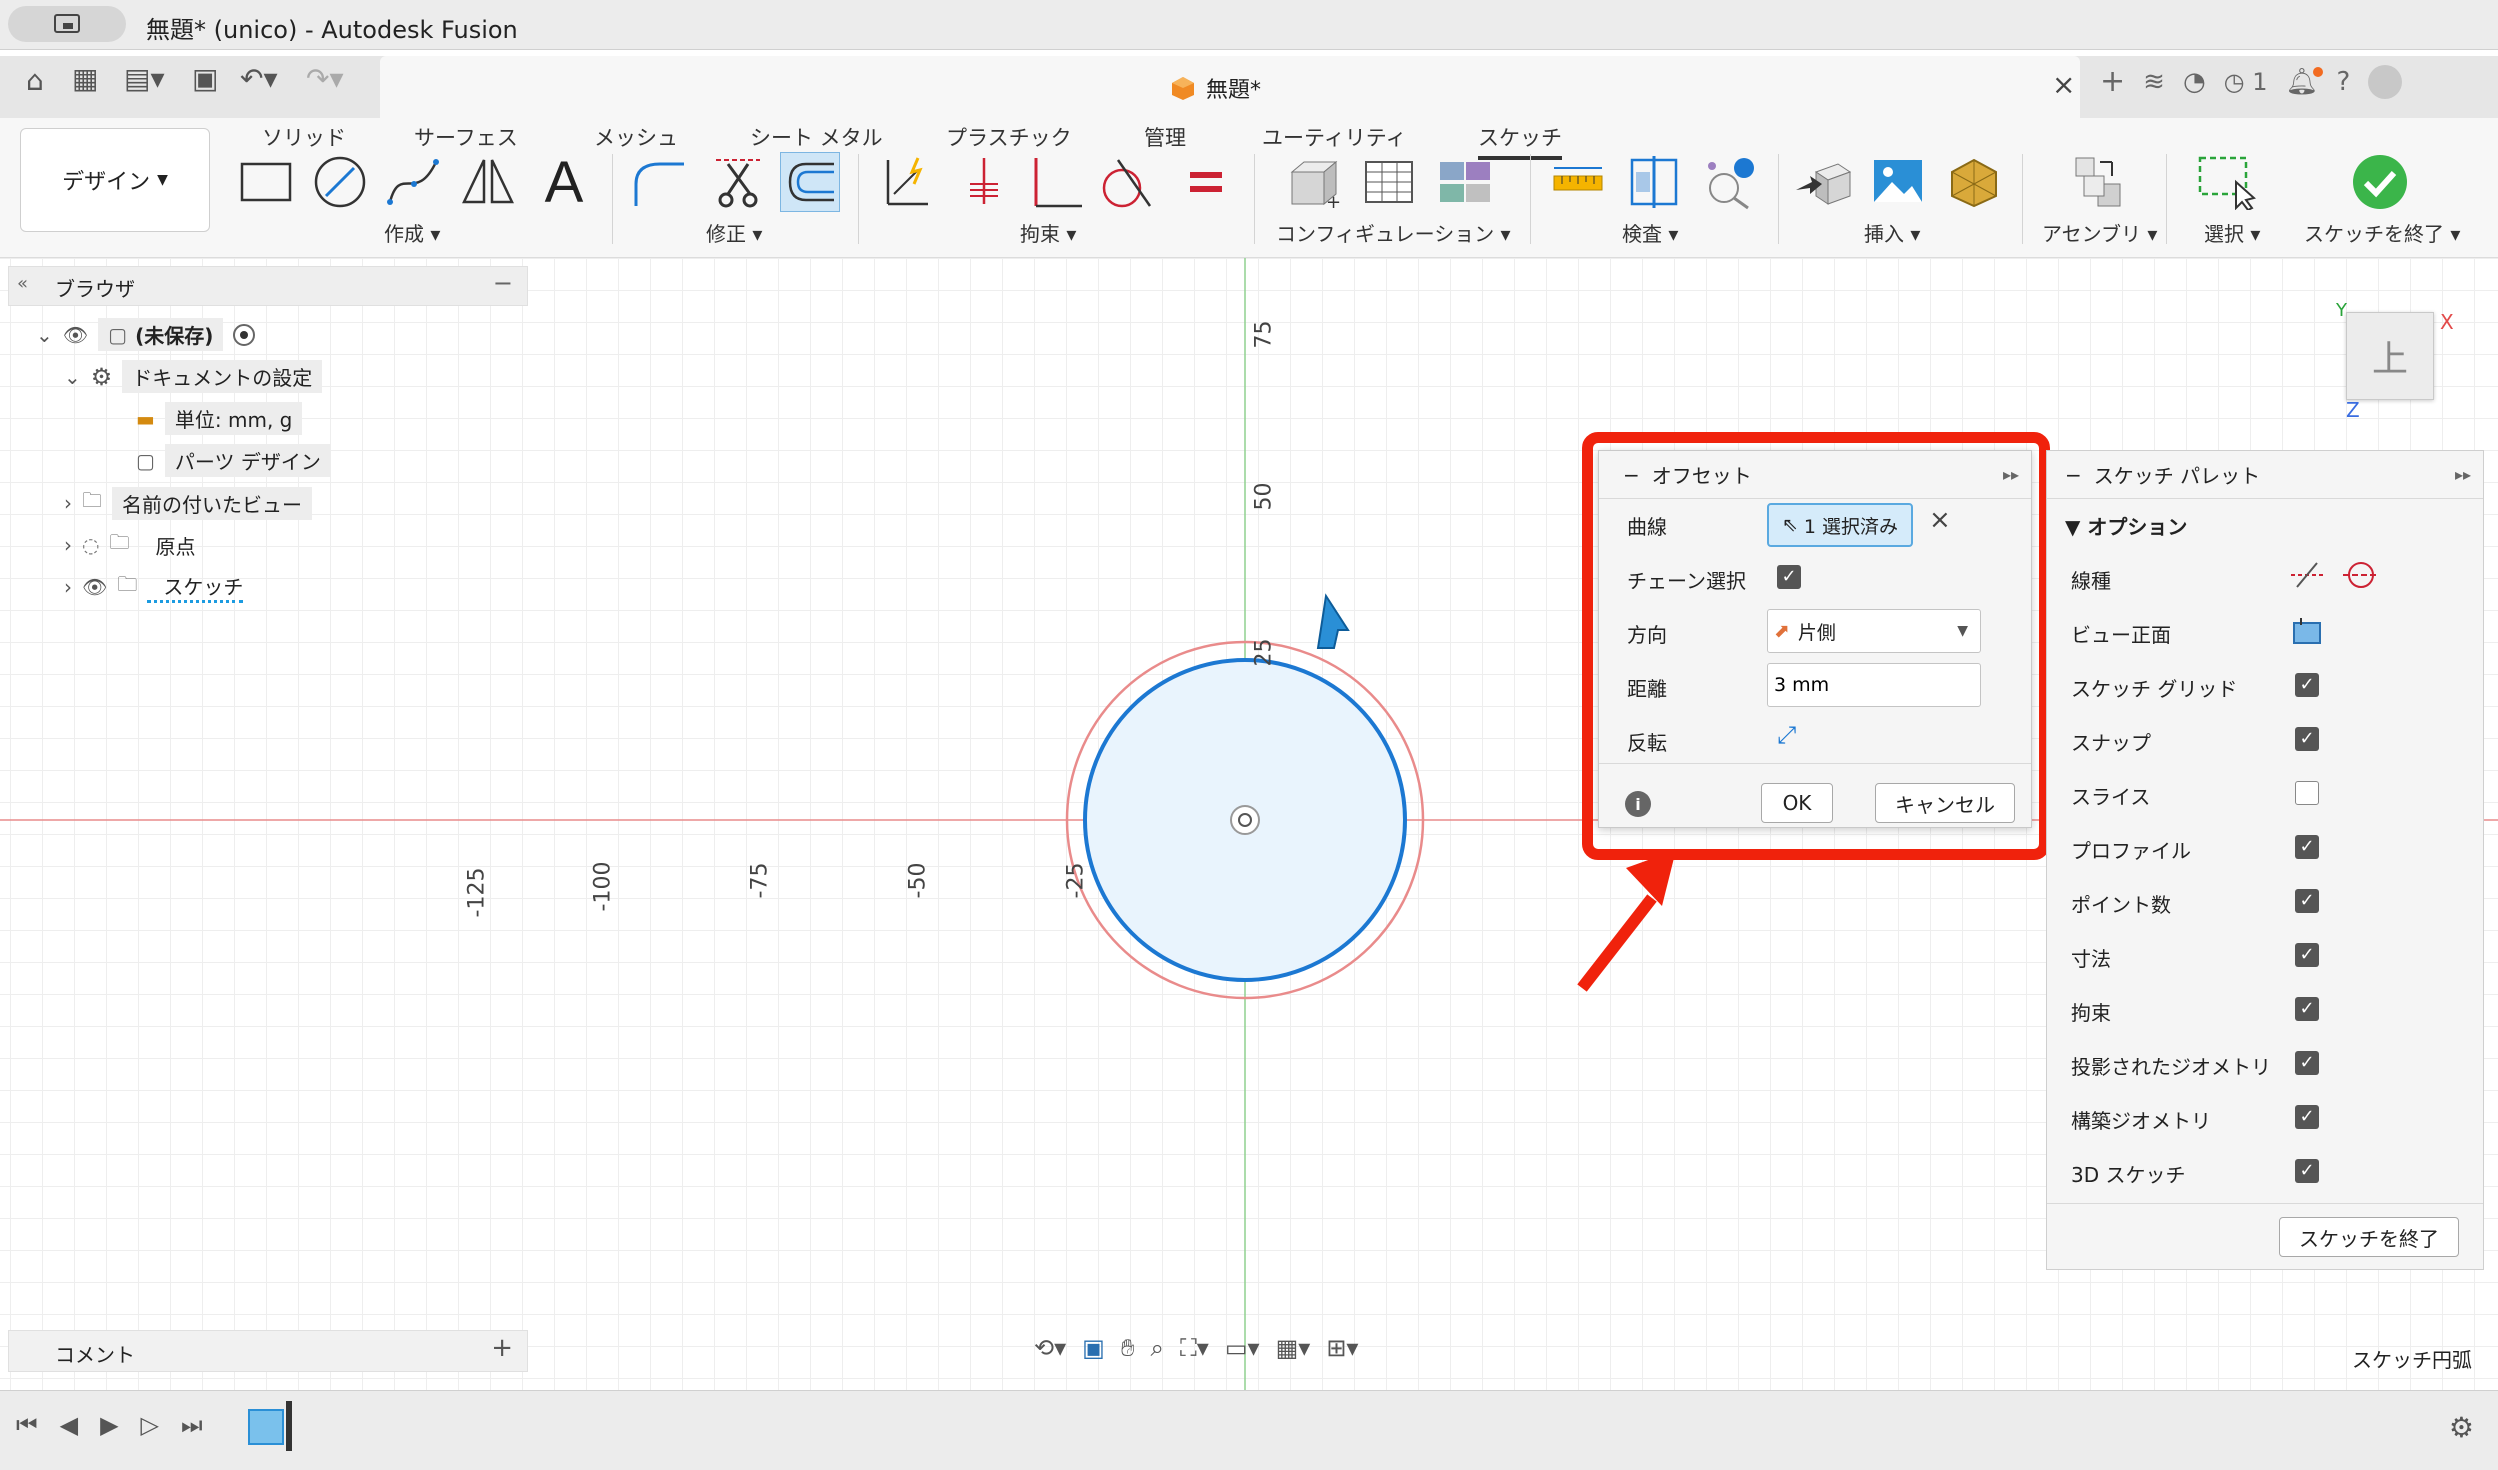 This screenshot has width=2498, height=1470. I want to click on rectangle-tool, so click(266, 182).